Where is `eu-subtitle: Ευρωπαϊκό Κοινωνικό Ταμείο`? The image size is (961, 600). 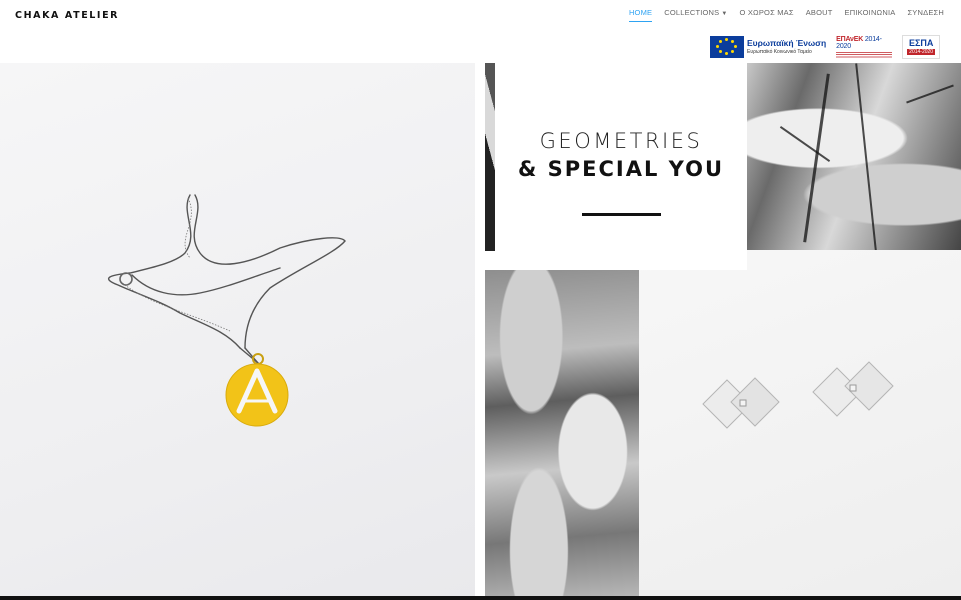
eu-subtitle: Ευρωπαϊκό Κοινωνικό Ταμείο is located at coordinates (779, 51).